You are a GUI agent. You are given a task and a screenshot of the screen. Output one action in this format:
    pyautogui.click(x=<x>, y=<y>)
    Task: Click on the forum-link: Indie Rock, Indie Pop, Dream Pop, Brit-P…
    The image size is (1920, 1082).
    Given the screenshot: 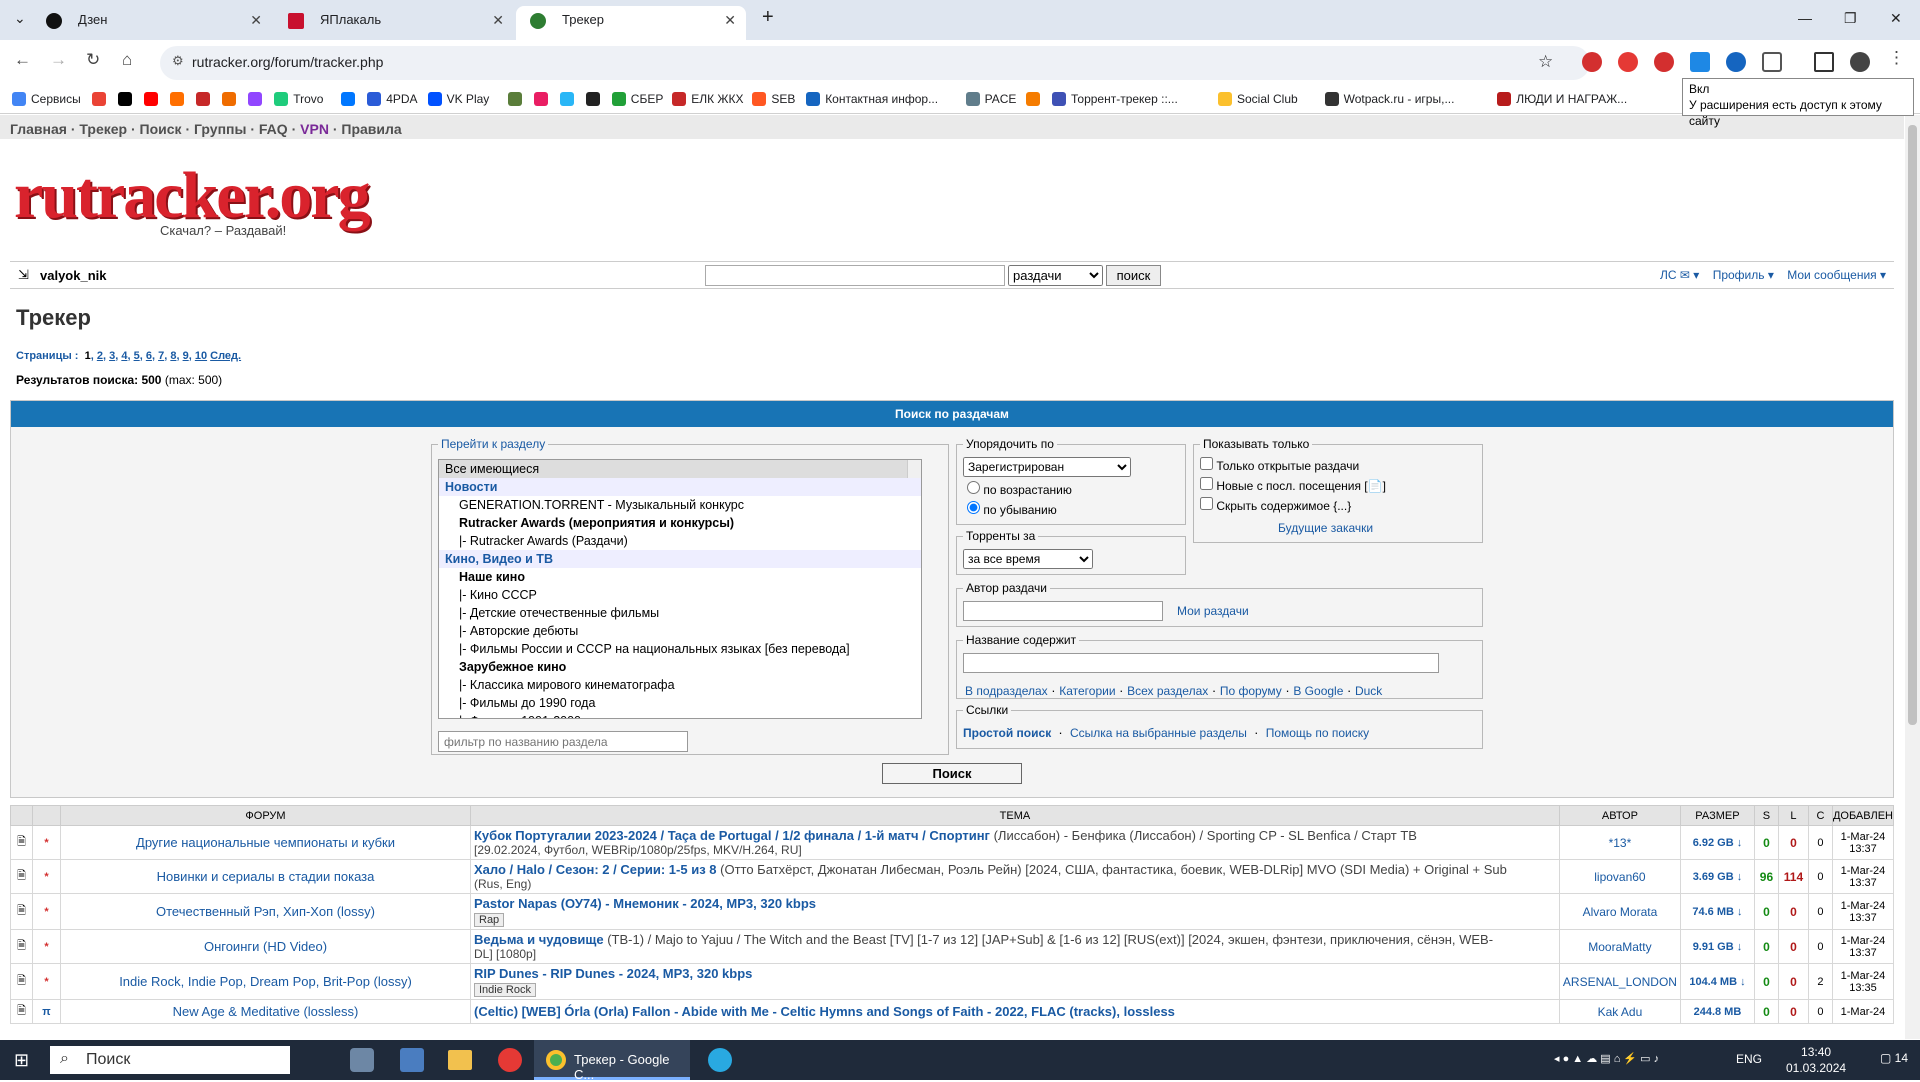 What is the action you would take?
    pyautogui.click(x=265, y=981)
    